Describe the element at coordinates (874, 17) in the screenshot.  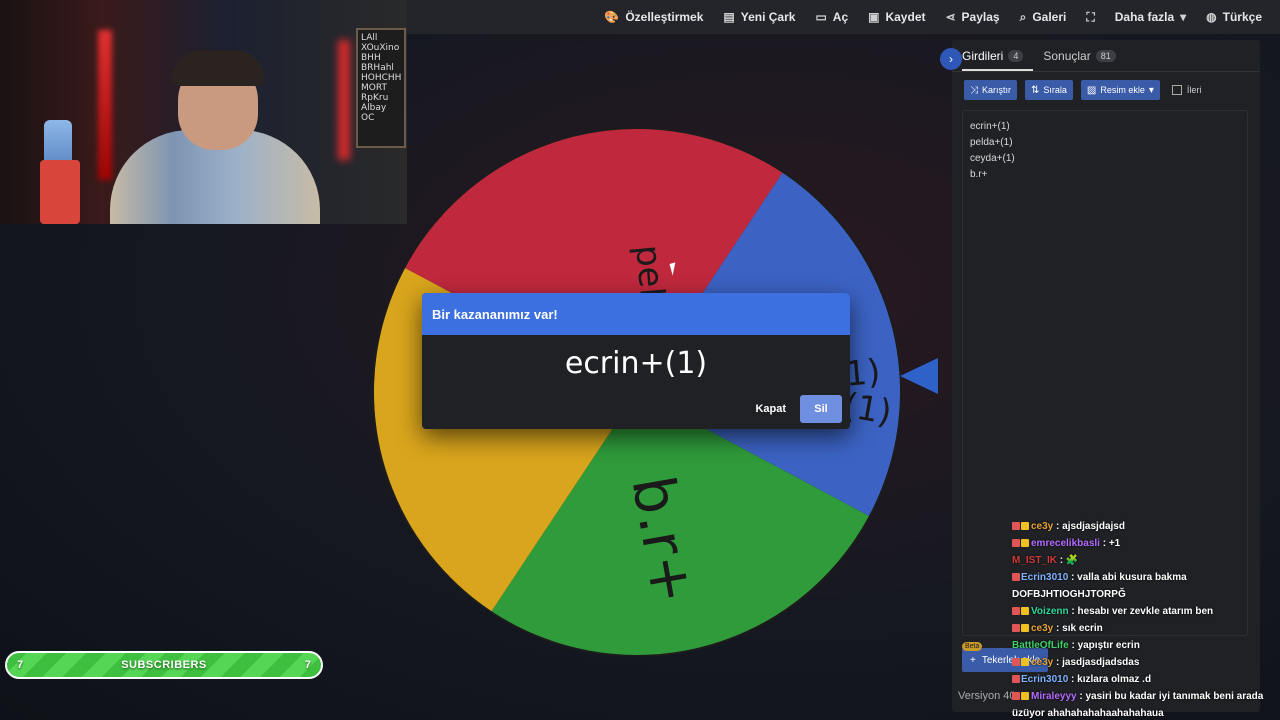
I see `save-icon: ▣` at that location.